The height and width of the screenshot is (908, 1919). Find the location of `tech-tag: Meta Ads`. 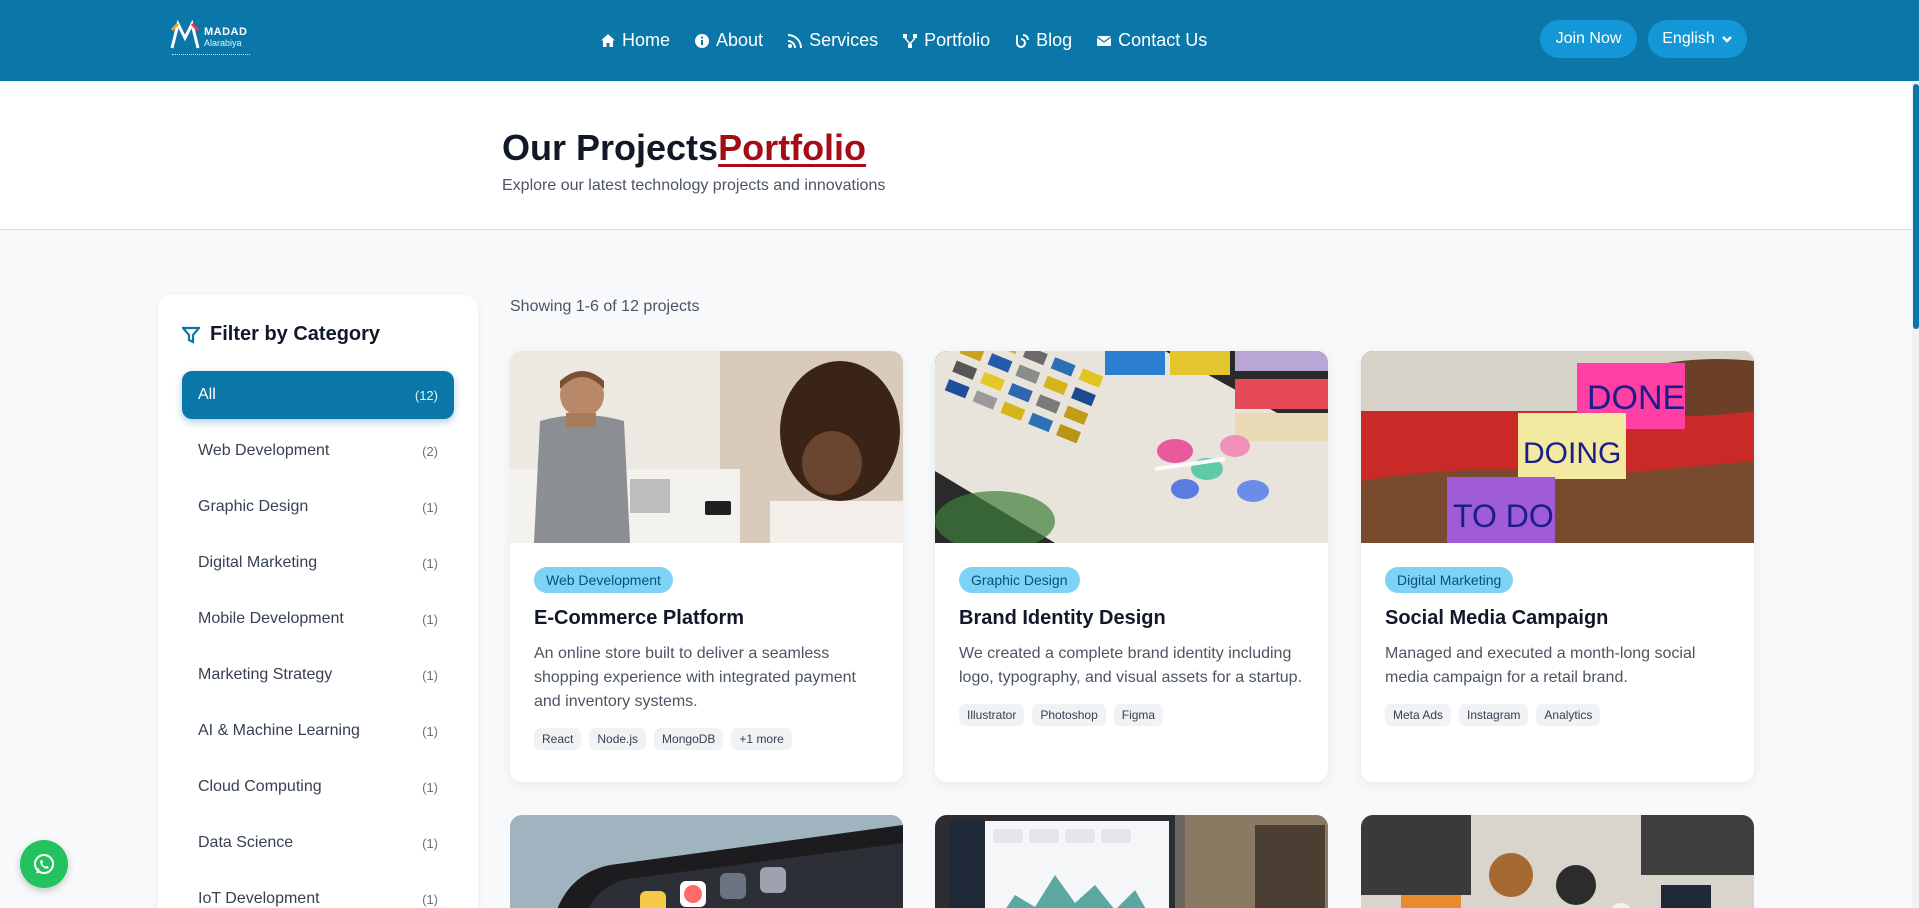

tech-tag: Meta Ads is located at coordinates (1418, 715).